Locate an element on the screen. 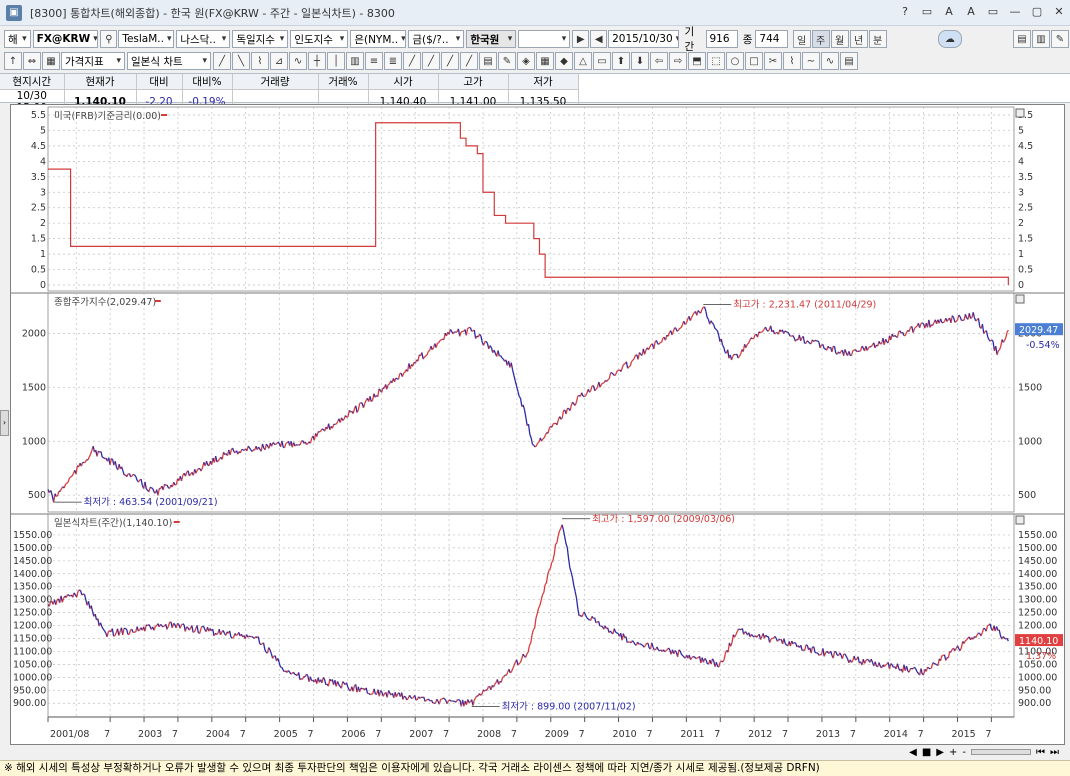 This screenshot has width=1070, height=776. draw-tool-icon-27: ○ is located at coordinates (735, 61).